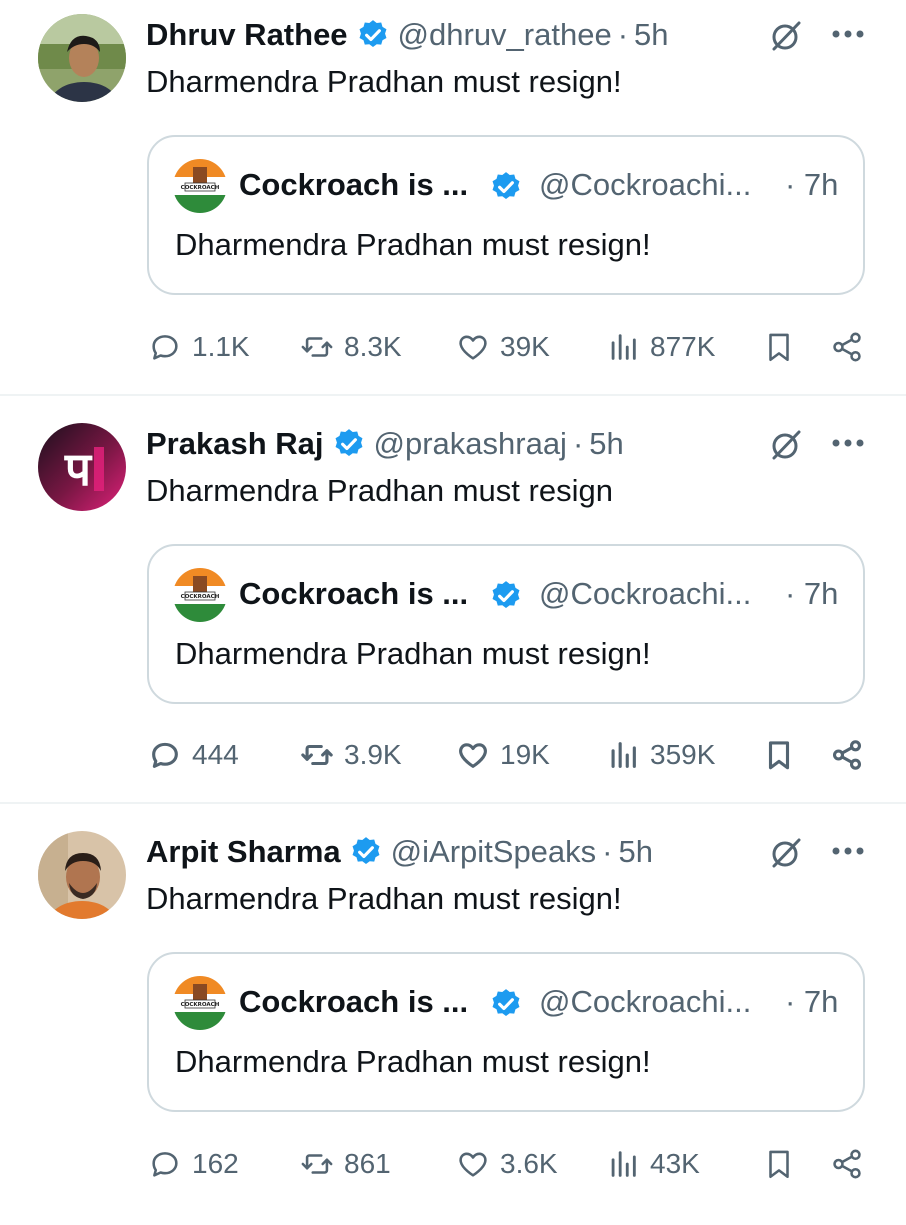 The height and width of the screenshot is (1225, 906). I want to click on reply-button: 162, so click(193, 1164).